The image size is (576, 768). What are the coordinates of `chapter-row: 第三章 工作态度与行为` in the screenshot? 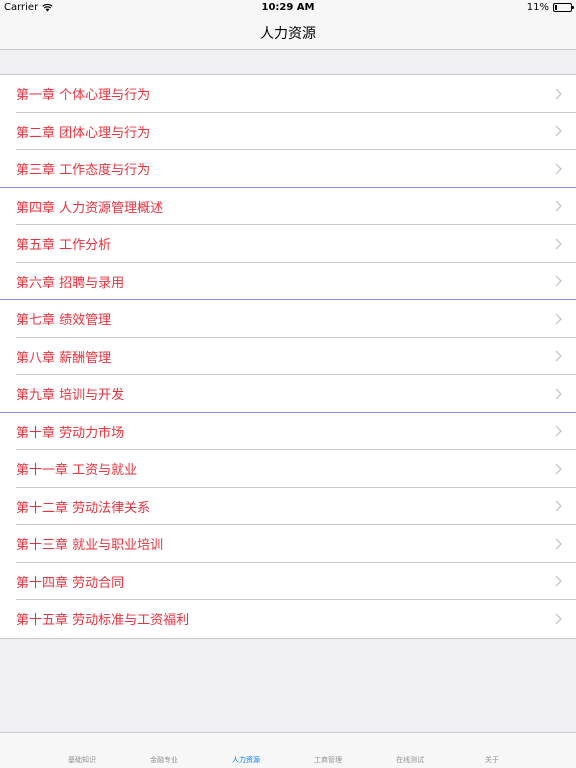 It's located at (288, 169).